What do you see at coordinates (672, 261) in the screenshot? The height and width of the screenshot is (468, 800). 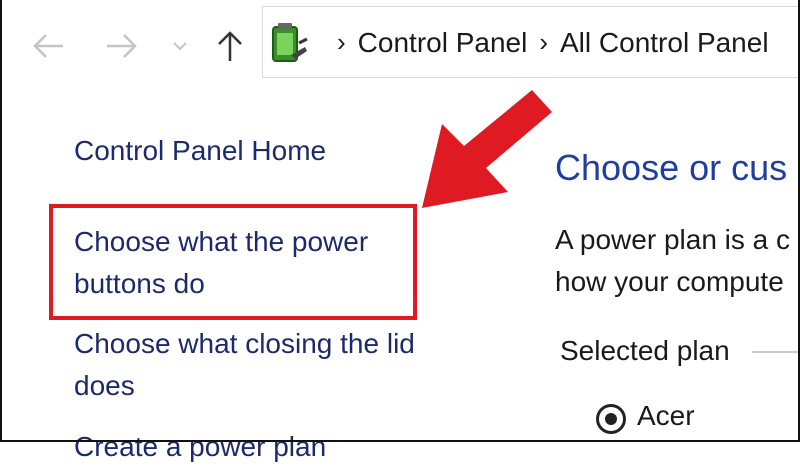 I see `page-description: A power plan is a c how your compute` at bounding box center [672, 261].